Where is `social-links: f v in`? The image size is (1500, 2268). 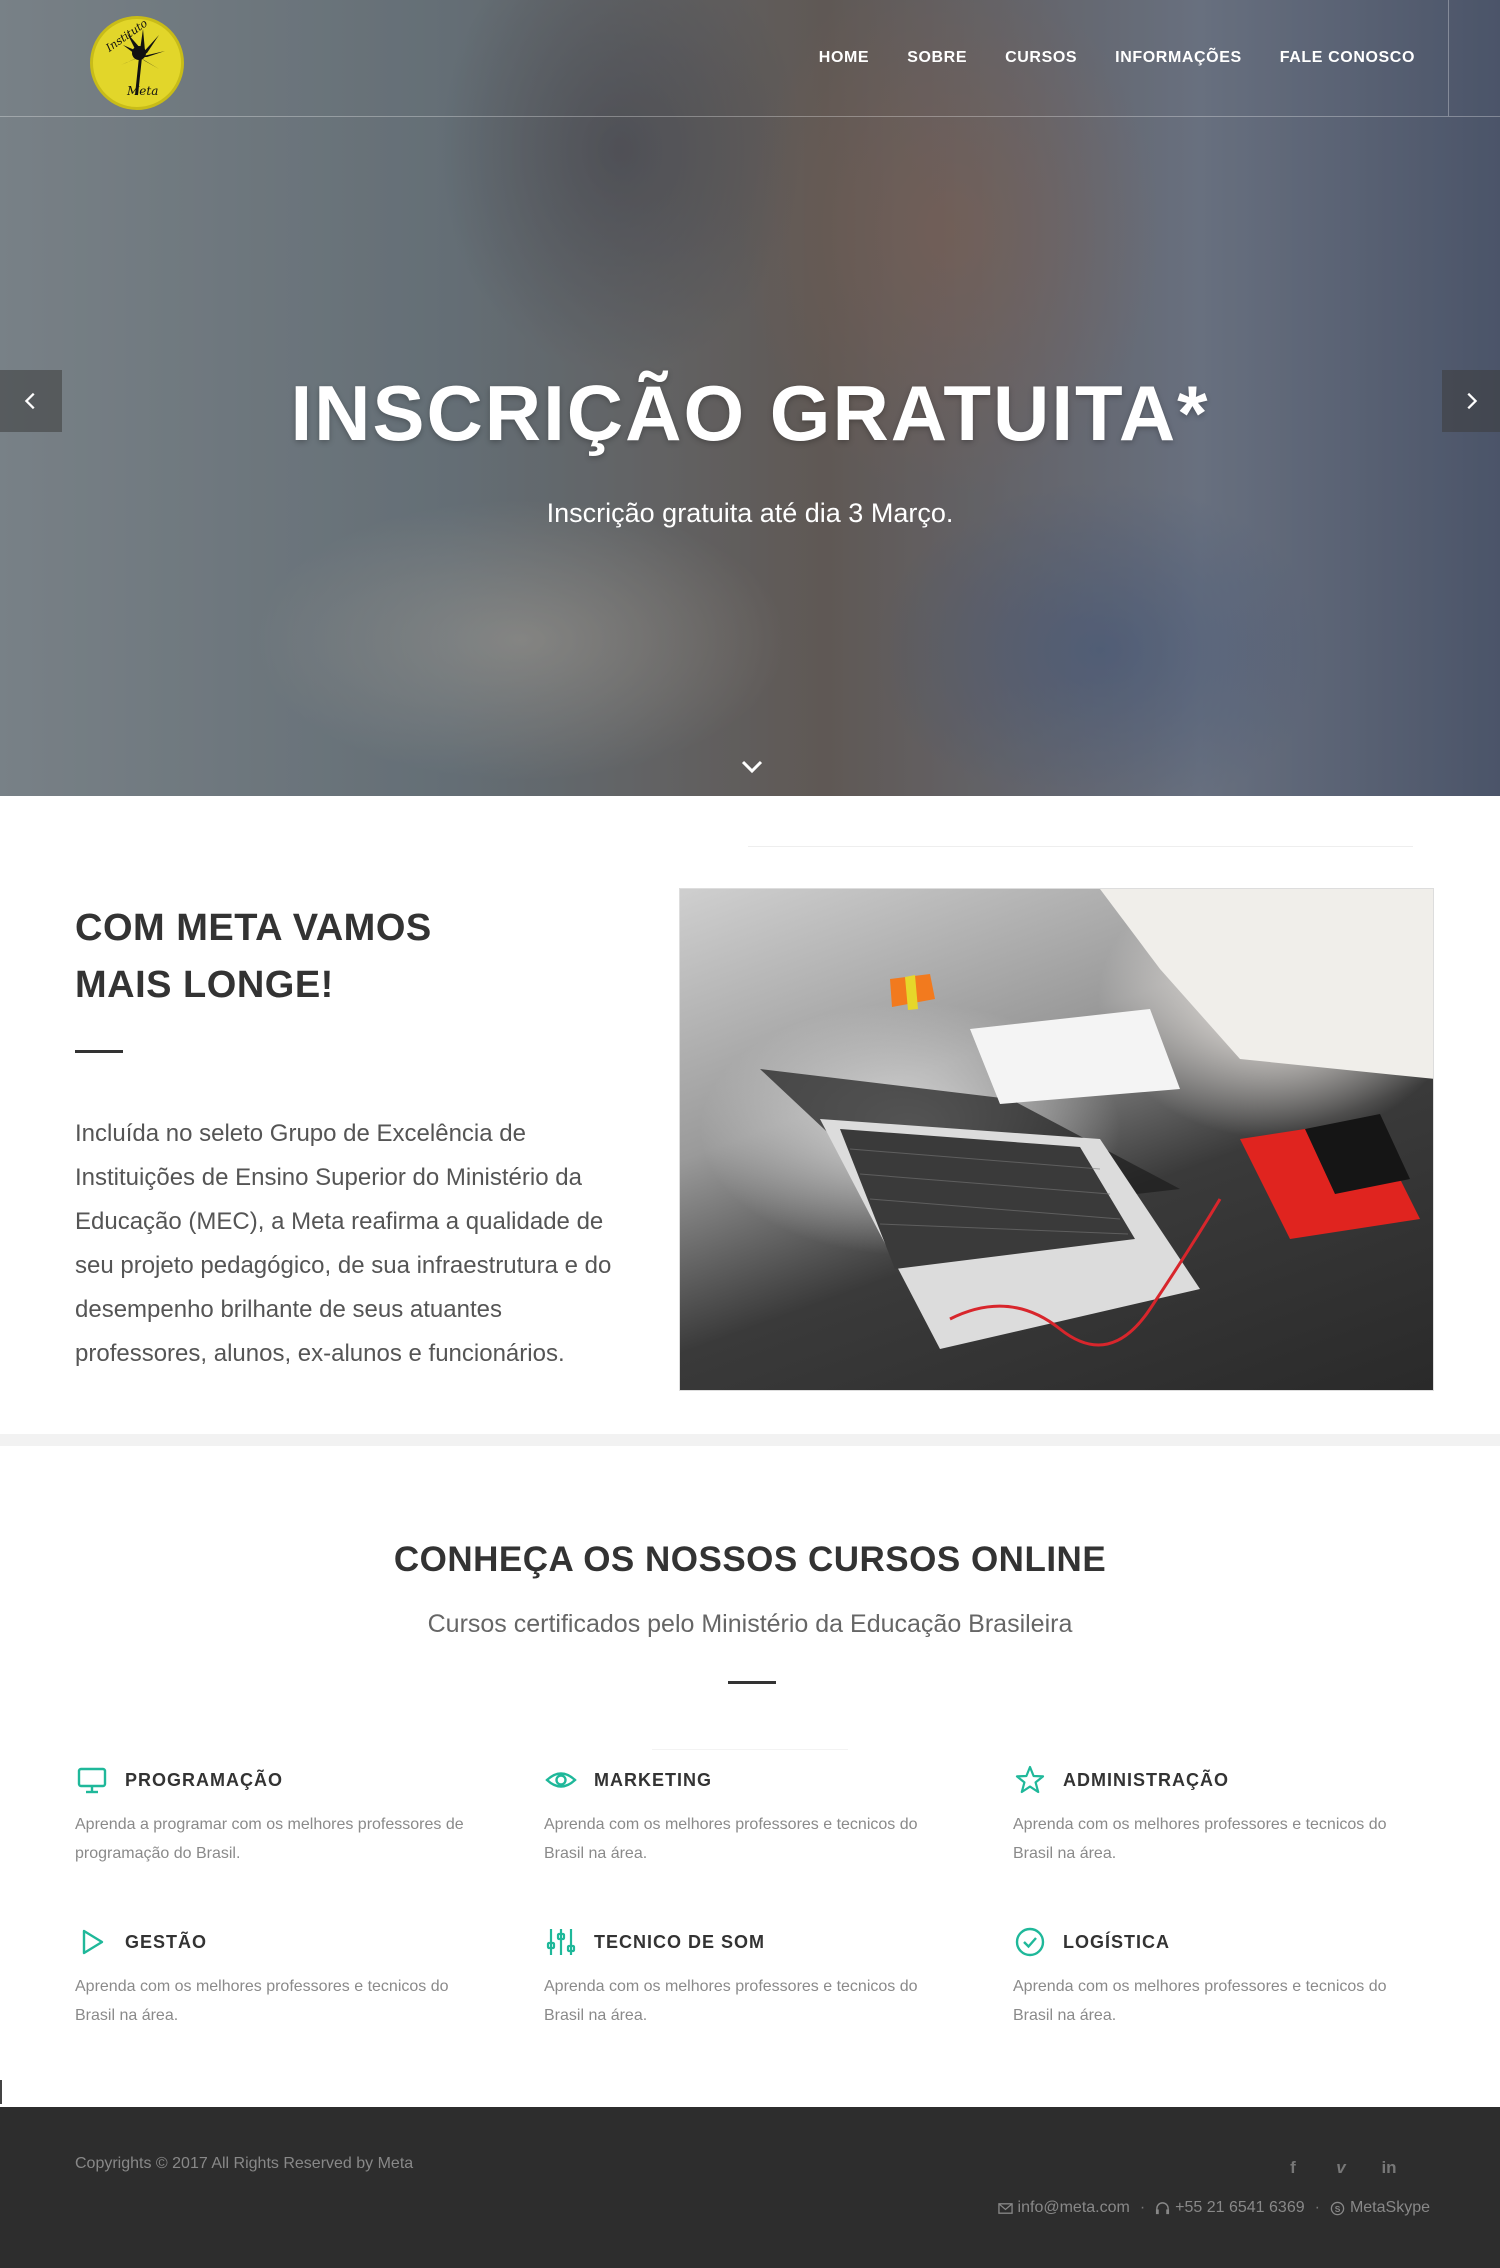 social-links: f v in is located at coordinates (1341, 2168).